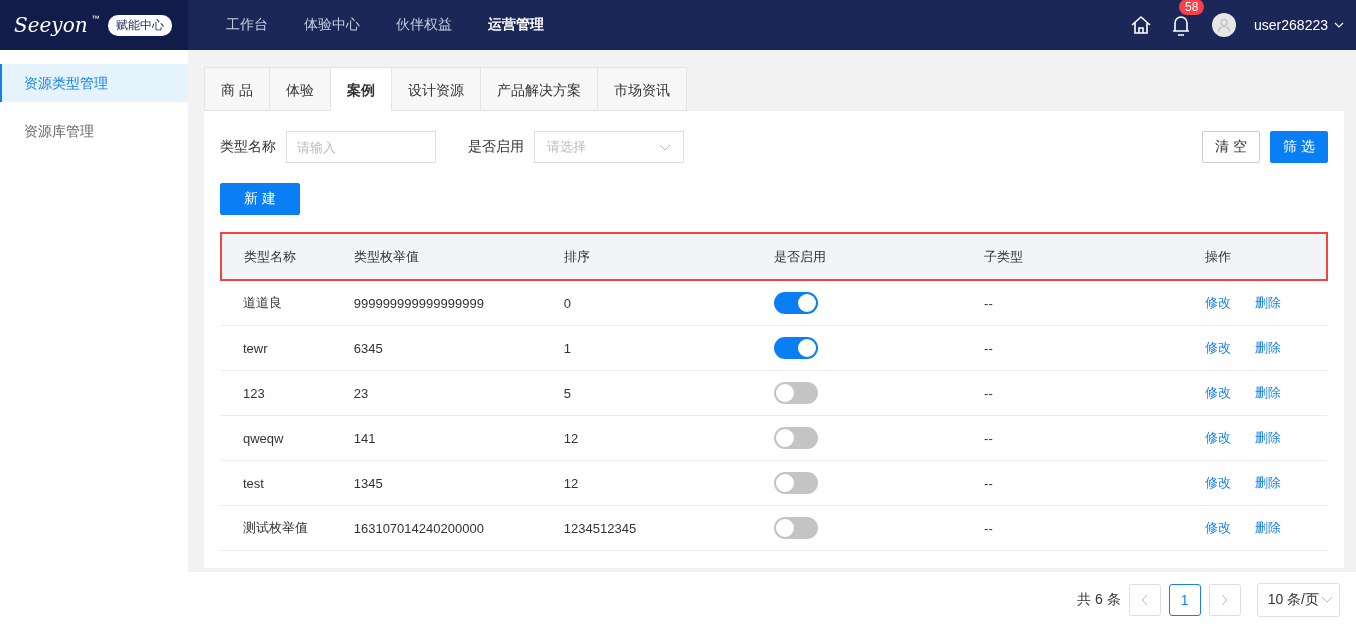 This screenshot has height=627, width=1356. Describe the element at coordinates (368, 483) in the screenshot. I see `table-cell: 1345` at that location.